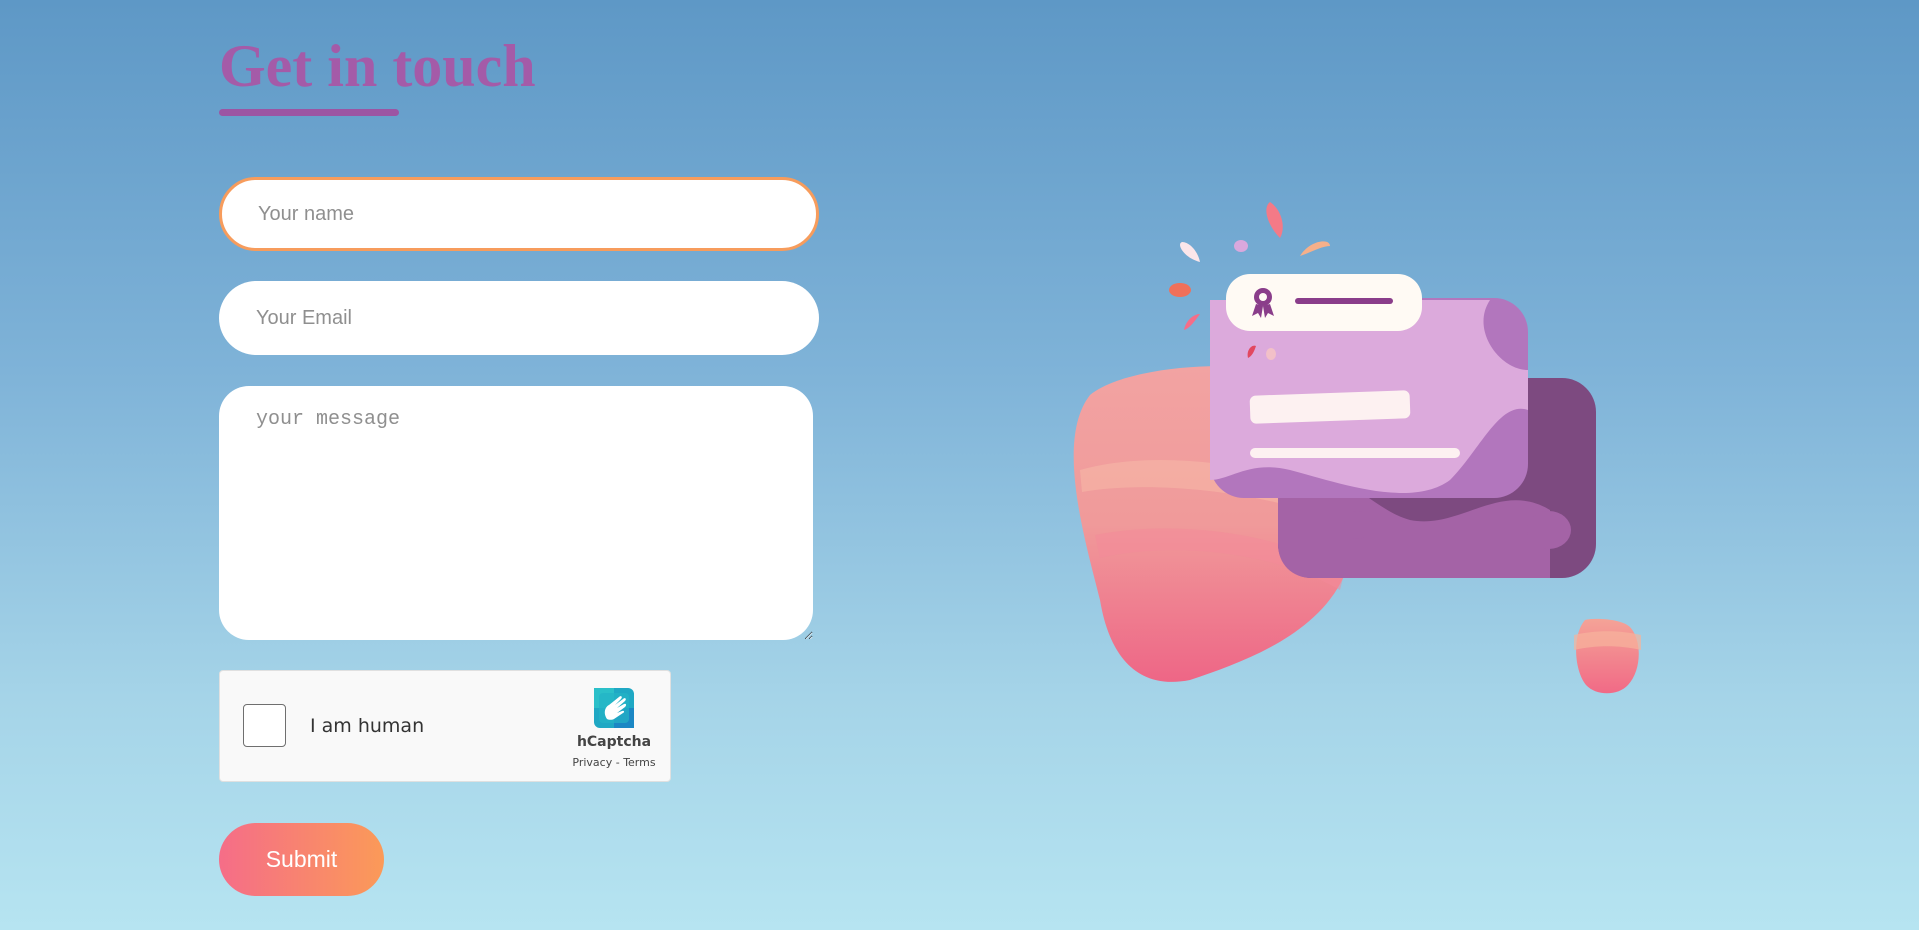 This screenshot has width=1919, height=930. Describe the element at coordinates (445, 726) in the screenshot. I see `captcha-widget: I am human hCaptcha Privacy - Terms` at that location.